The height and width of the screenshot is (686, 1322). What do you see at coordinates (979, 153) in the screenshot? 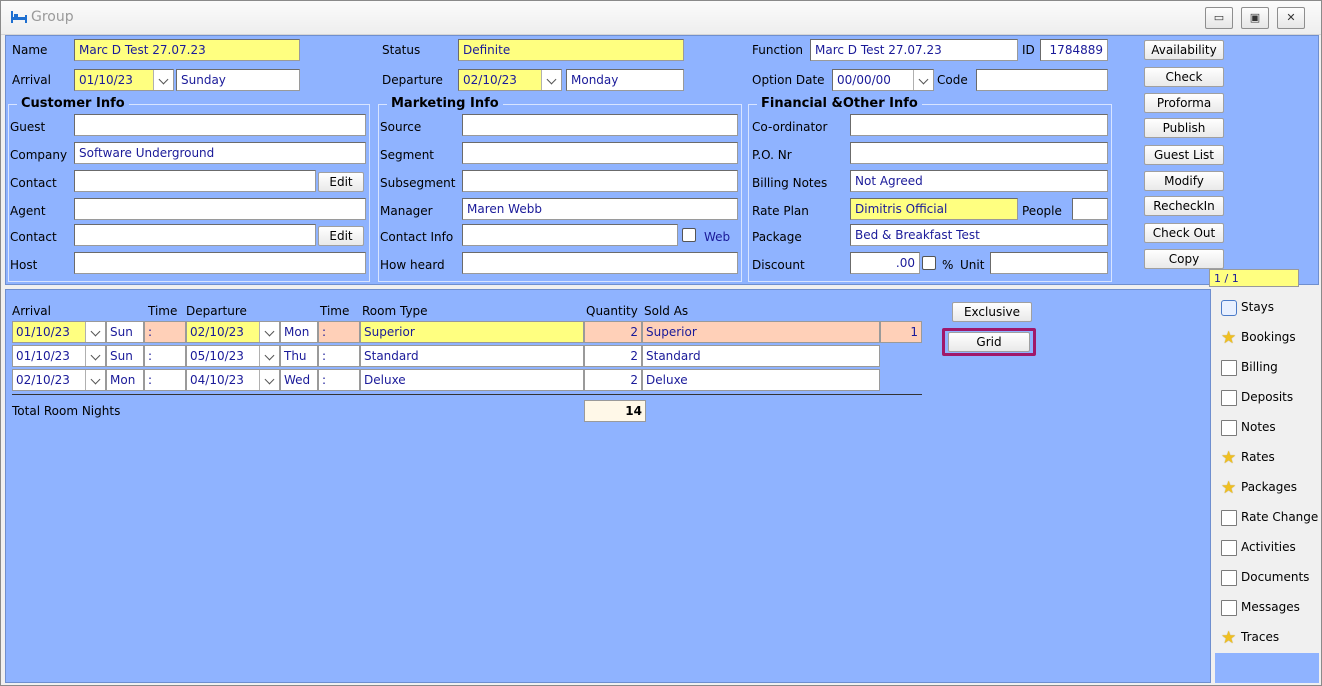
I see `po-number-field` at bounding box center [979, 153].